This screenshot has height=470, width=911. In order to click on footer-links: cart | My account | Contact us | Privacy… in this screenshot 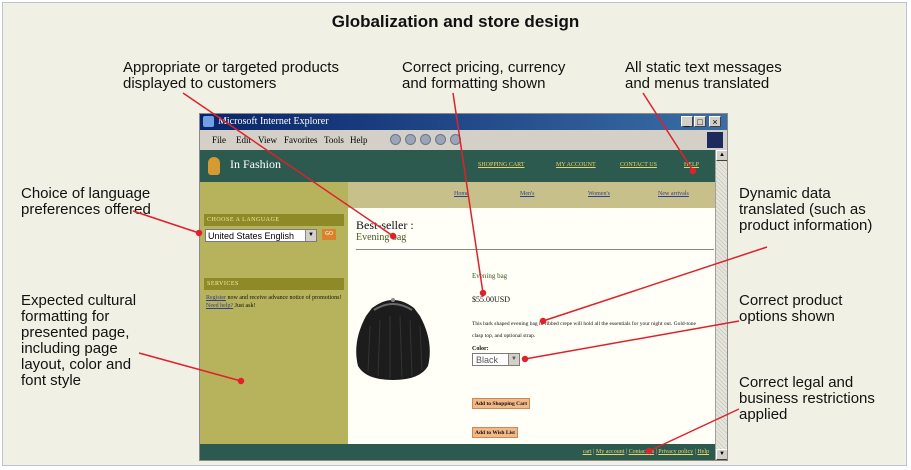, I will do `click(645, 452)`.